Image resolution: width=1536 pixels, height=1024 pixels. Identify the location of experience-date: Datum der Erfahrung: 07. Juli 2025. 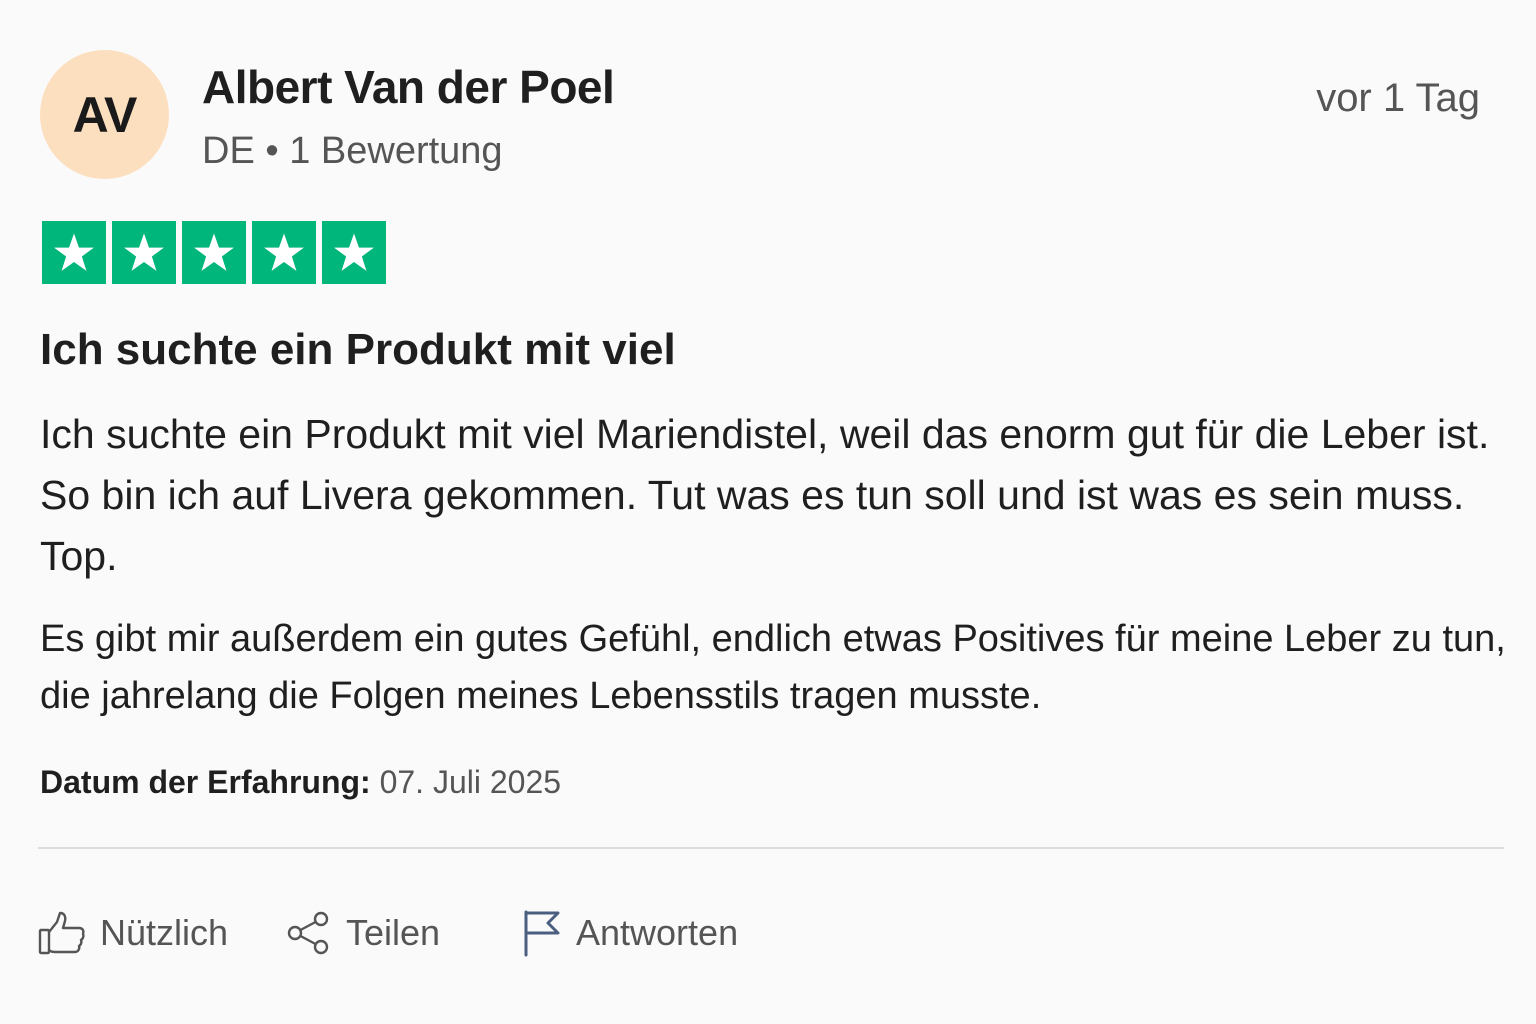
(300, 782).